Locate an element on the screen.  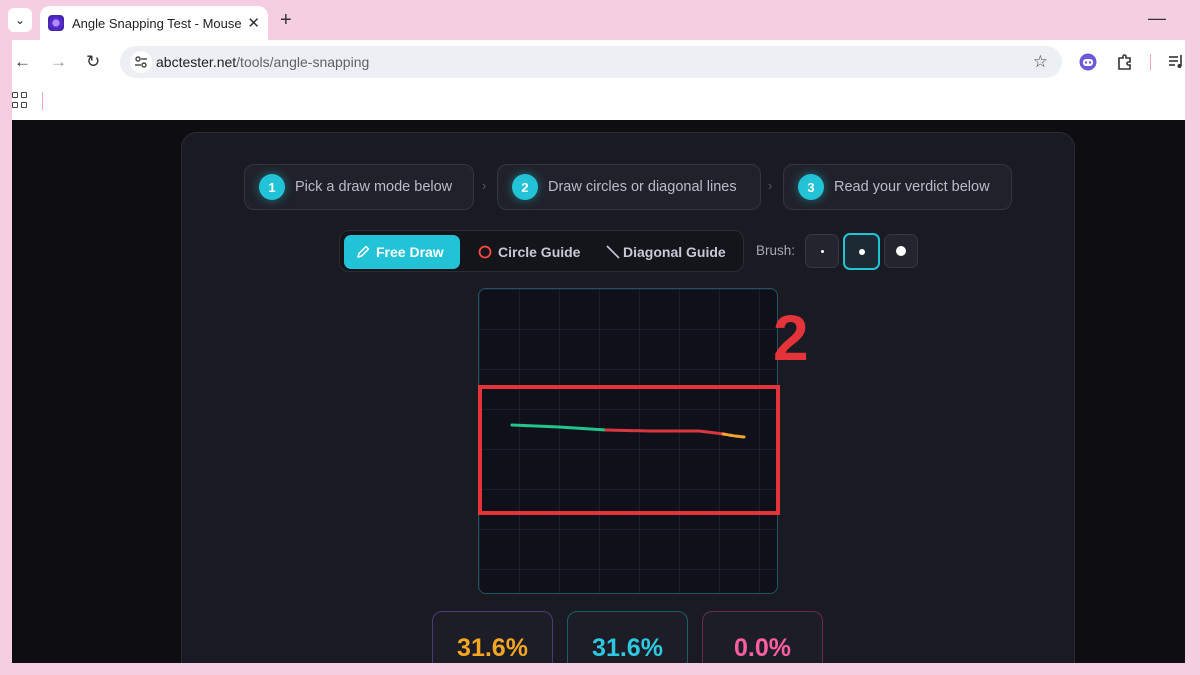
apps-grid-icon is located at coordinates (20, 100).